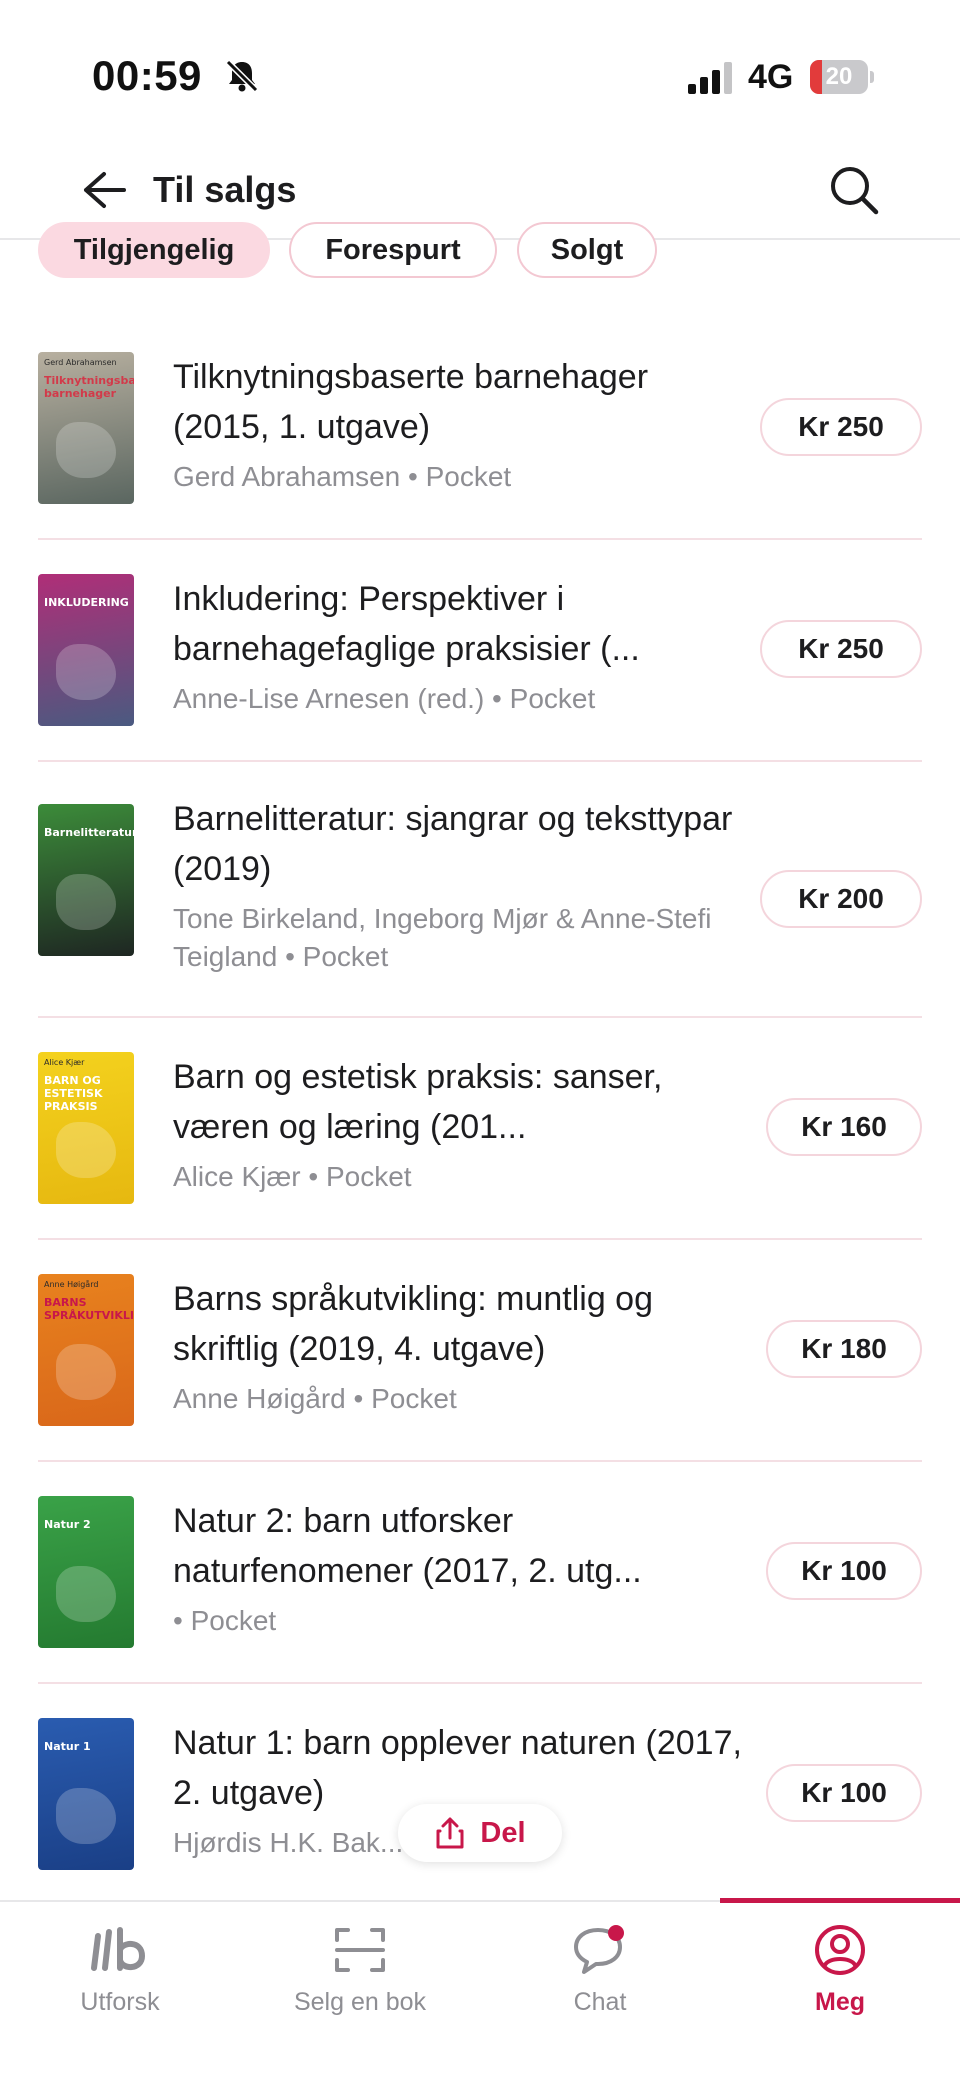  What do you see at coordinates (120, 2002) in the screenshot?
I see `nav-label-explore: Utforsk` at bounding box center [120, 2002].